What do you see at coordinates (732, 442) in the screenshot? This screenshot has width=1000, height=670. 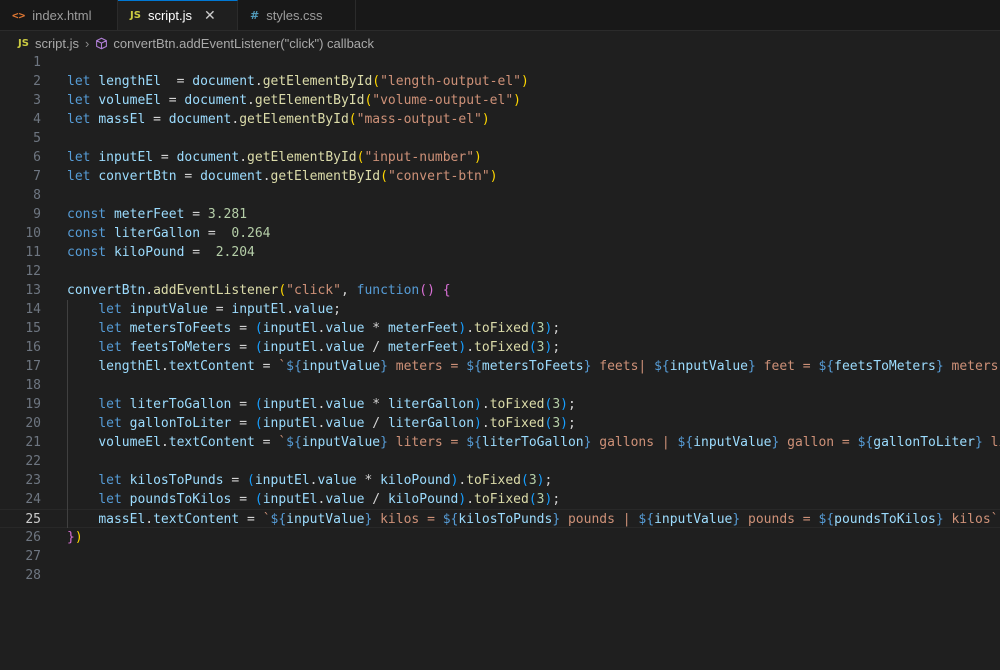 I see `code-token: inputValue` at bounding box center [732, 442].